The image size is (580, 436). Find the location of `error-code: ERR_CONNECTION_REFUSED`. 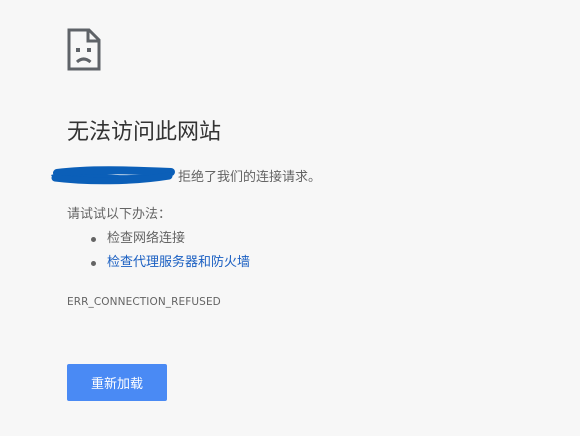

error-code: ERR_CONNECTION_REFUSED is located at coordinates (144, 302).